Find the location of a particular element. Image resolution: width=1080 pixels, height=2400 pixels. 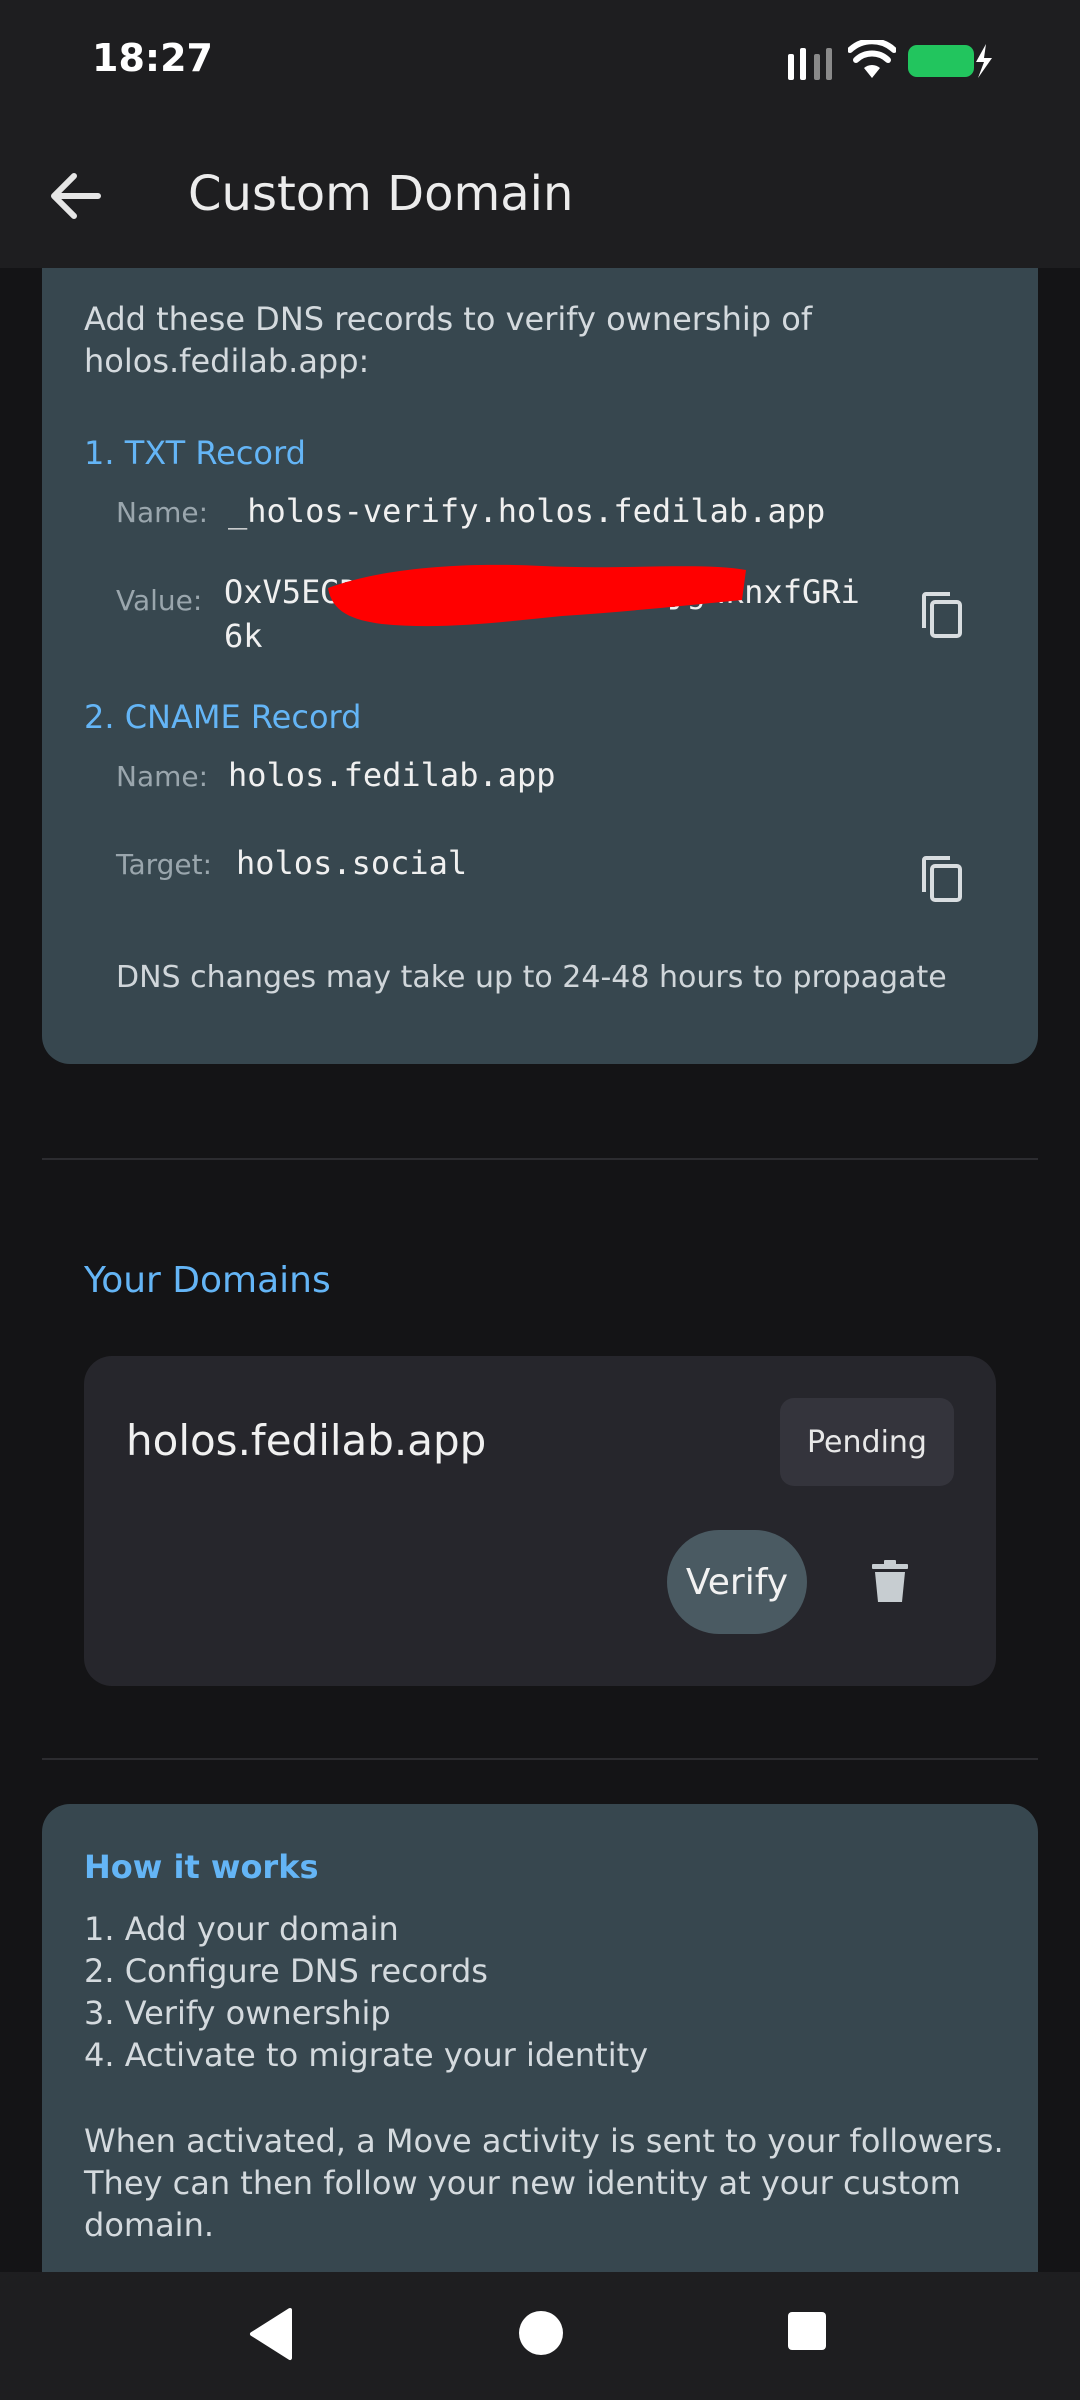

how-it-works-title: How it works is located at coordinates (201, 1867).